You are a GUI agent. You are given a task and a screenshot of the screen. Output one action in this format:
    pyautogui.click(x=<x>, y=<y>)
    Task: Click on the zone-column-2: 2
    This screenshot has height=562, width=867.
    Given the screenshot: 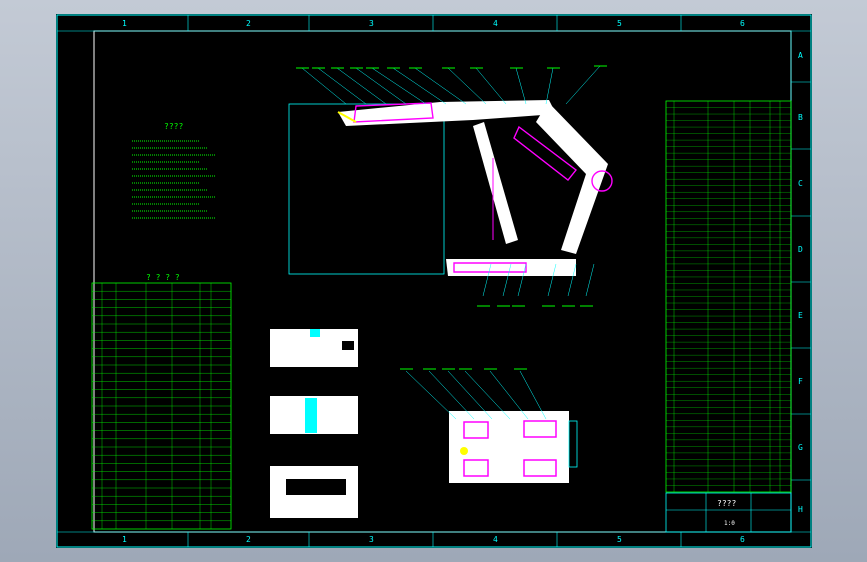 What is the action you would take?
    pyautogui.click(x=248, y=23)
    